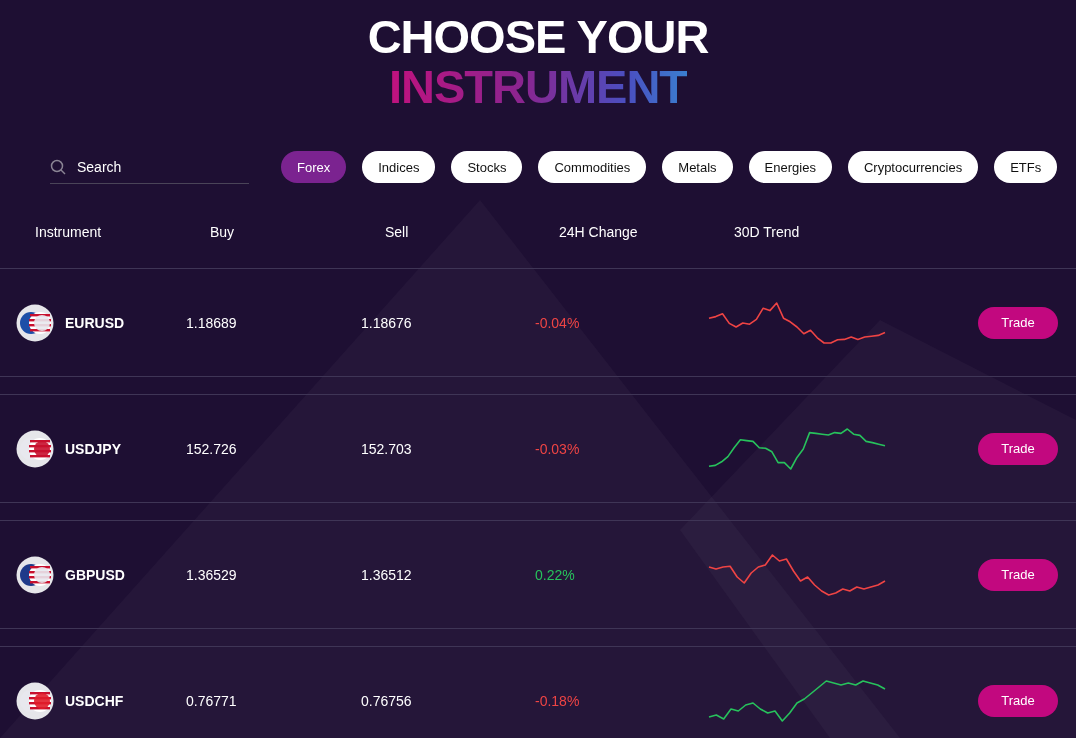 This screenshot has height=738, width=1076. What do you see at coordinates (212, 574) in the screenshot?
I see `buy-price: 1.36529` at bounding box center [212, 574].